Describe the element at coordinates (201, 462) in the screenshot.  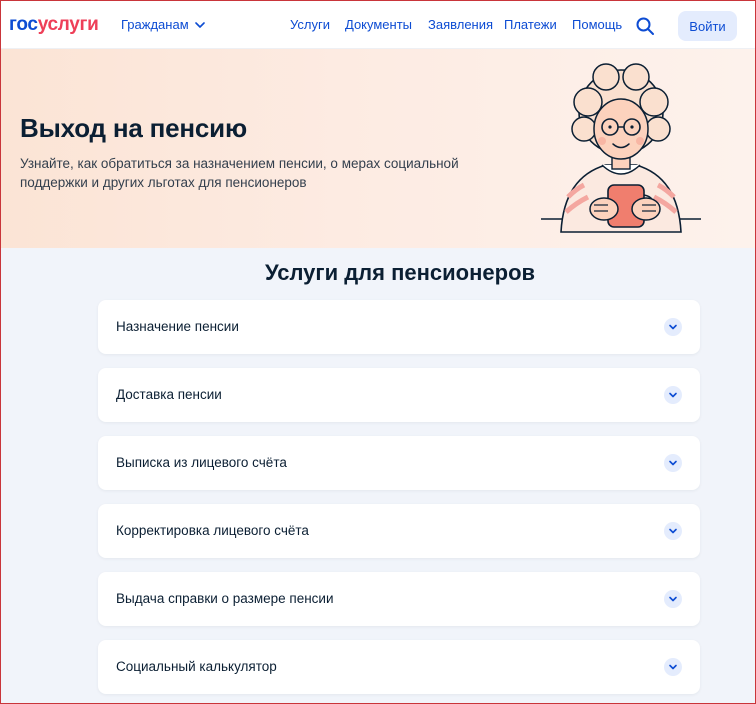
I see `service-item-label: Выписка из лицевого счёта` at that location.